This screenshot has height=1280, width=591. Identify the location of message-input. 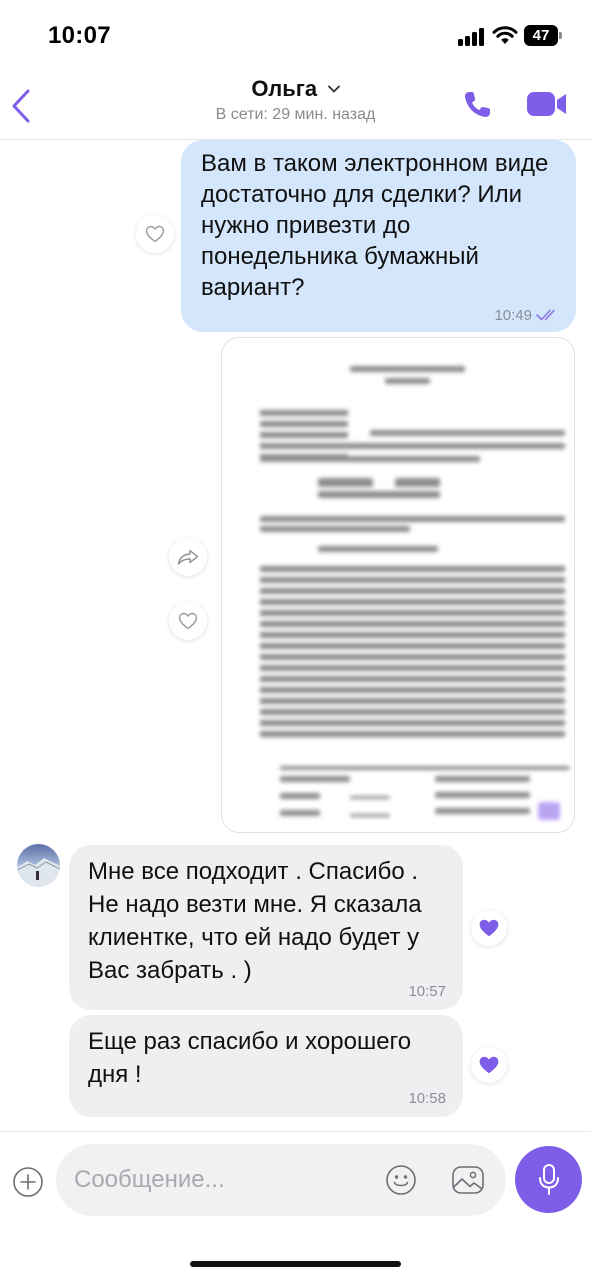
(224, 1180).